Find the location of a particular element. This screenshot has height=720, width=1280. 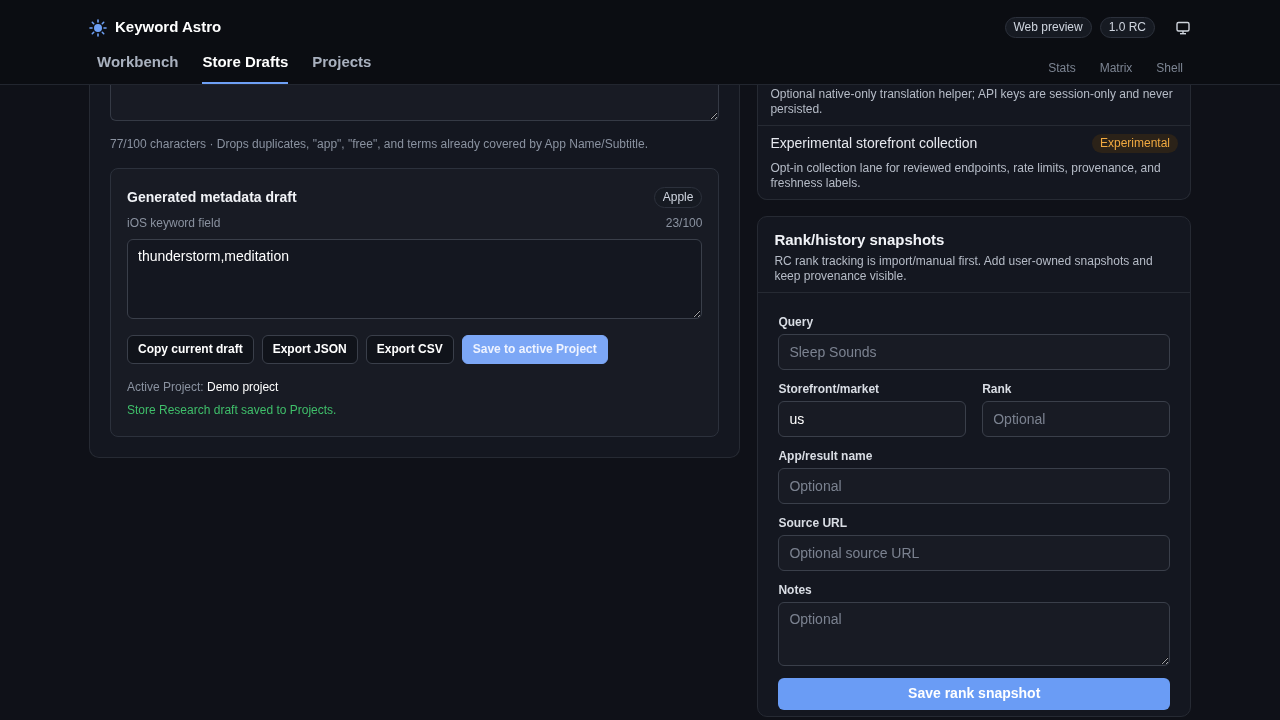

card-description: RC rank tracking is import/manual first. Add user-owned snapshots and keep provenance visible. is located at coordinates (964, 268).